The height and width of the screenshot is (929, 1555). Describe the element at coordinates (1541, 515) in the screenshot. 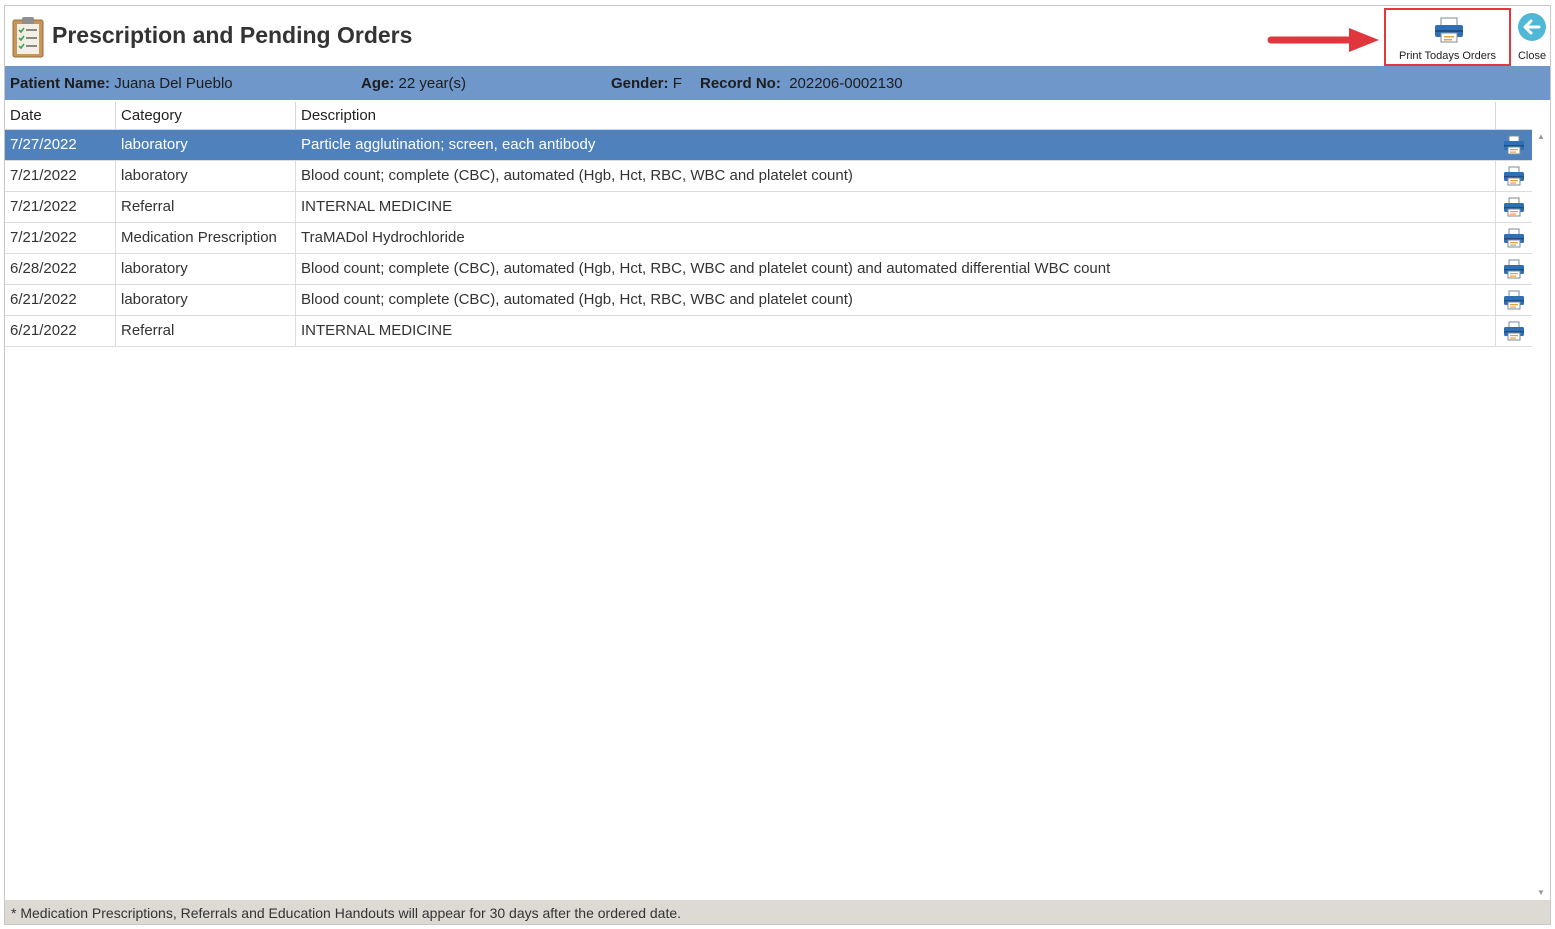

I see `vertical-scrollbar: ▲ ▼` at that location.